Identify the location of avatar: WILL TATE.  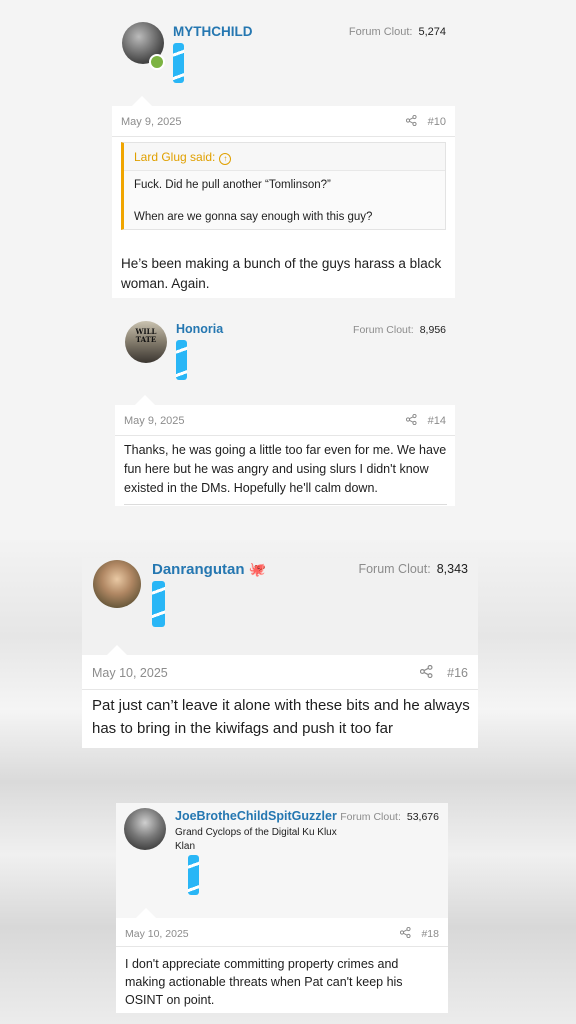
(146, 342).